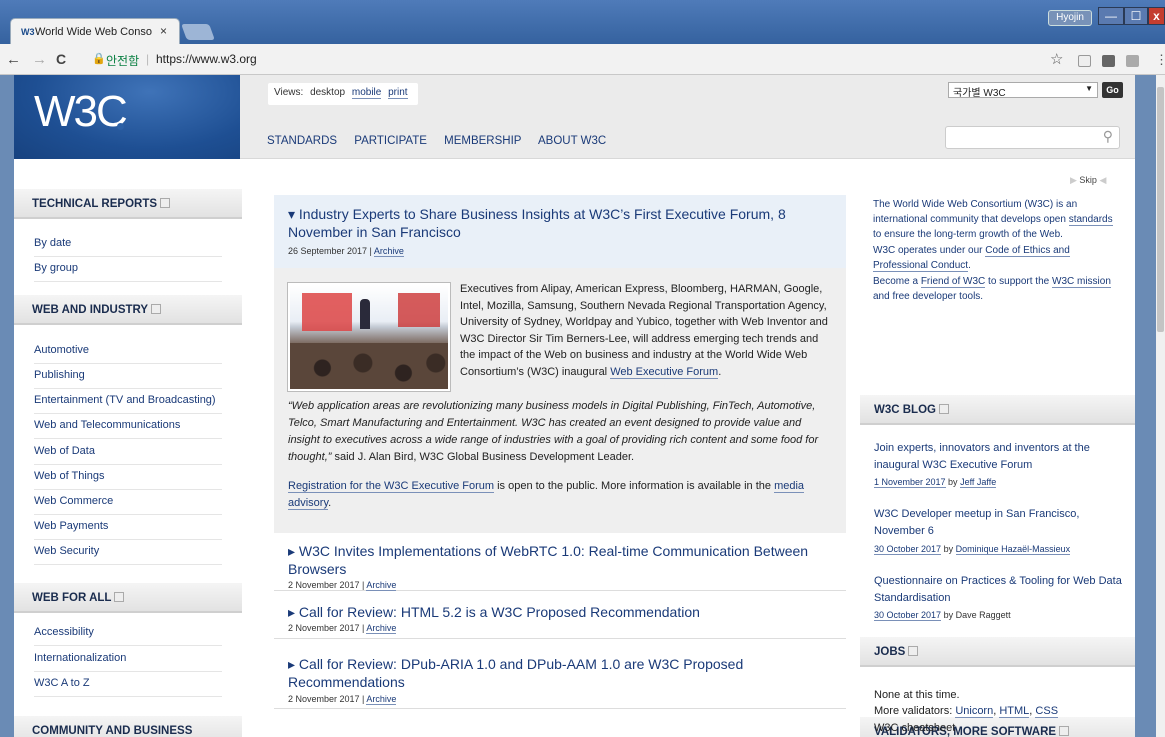  What do you see at coordinates (1090, 220) in the screenshot?
I see `standards-link: standards` at bounding box center [1090, 220].